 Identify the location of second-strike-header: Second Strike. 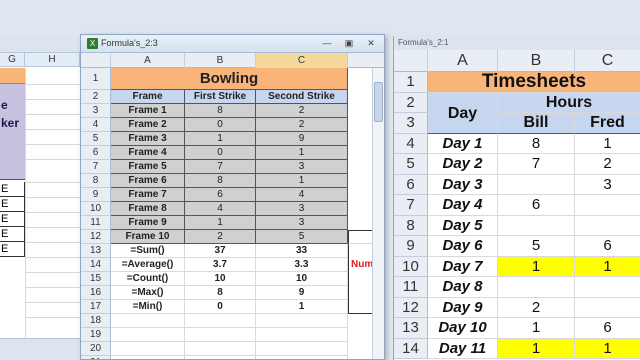
(302, 97).